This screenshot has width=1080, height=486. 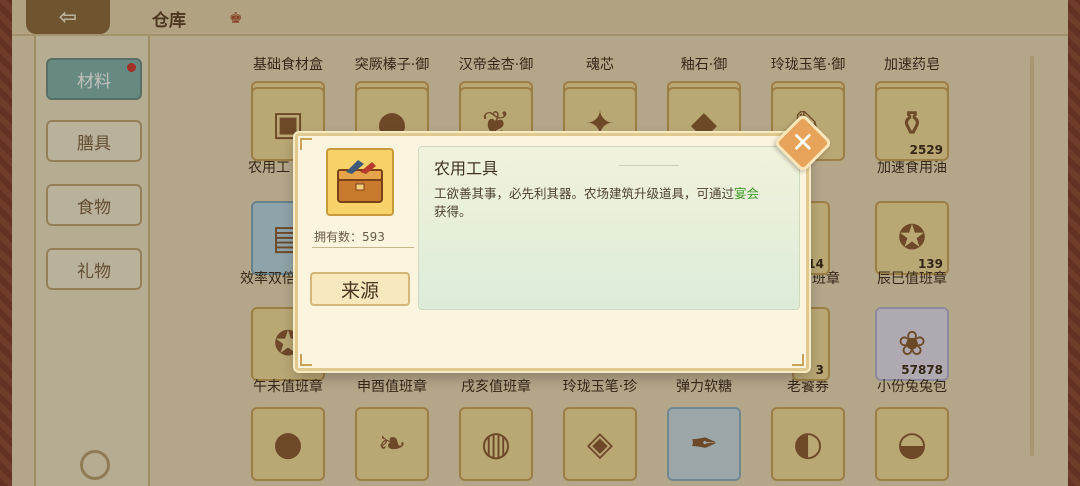 What do you see at coordinates (360, 289) in the screenshot?
I see `source-button: 来源` at bounding box center [360, 289].